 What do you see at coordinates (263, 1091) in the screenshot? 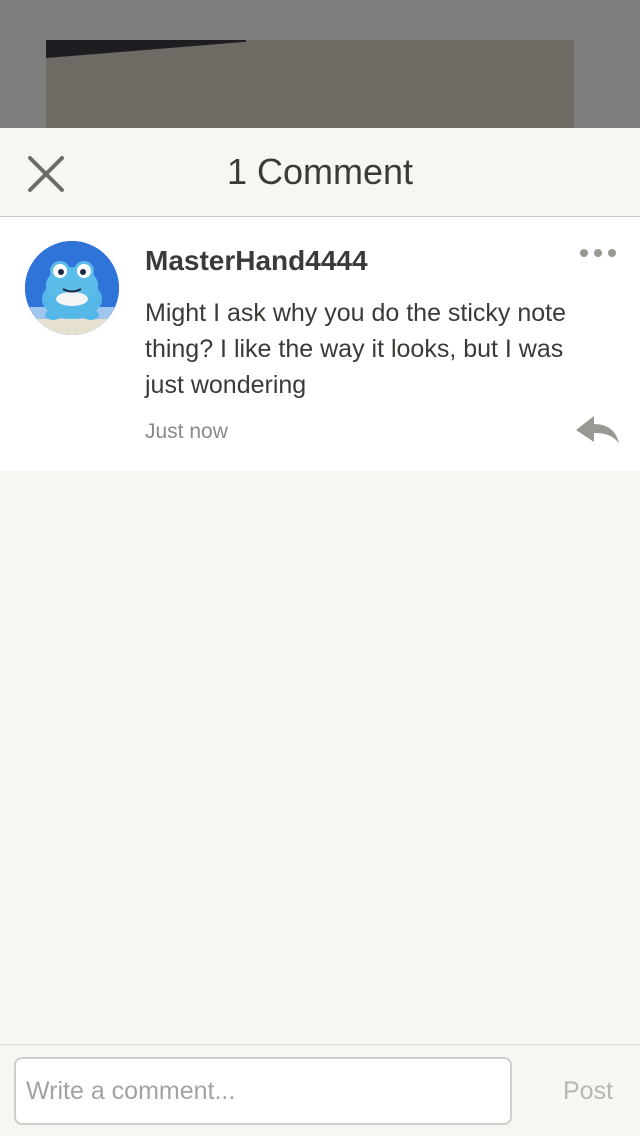
I see `comment-input` at bounding box center [263, 1091].